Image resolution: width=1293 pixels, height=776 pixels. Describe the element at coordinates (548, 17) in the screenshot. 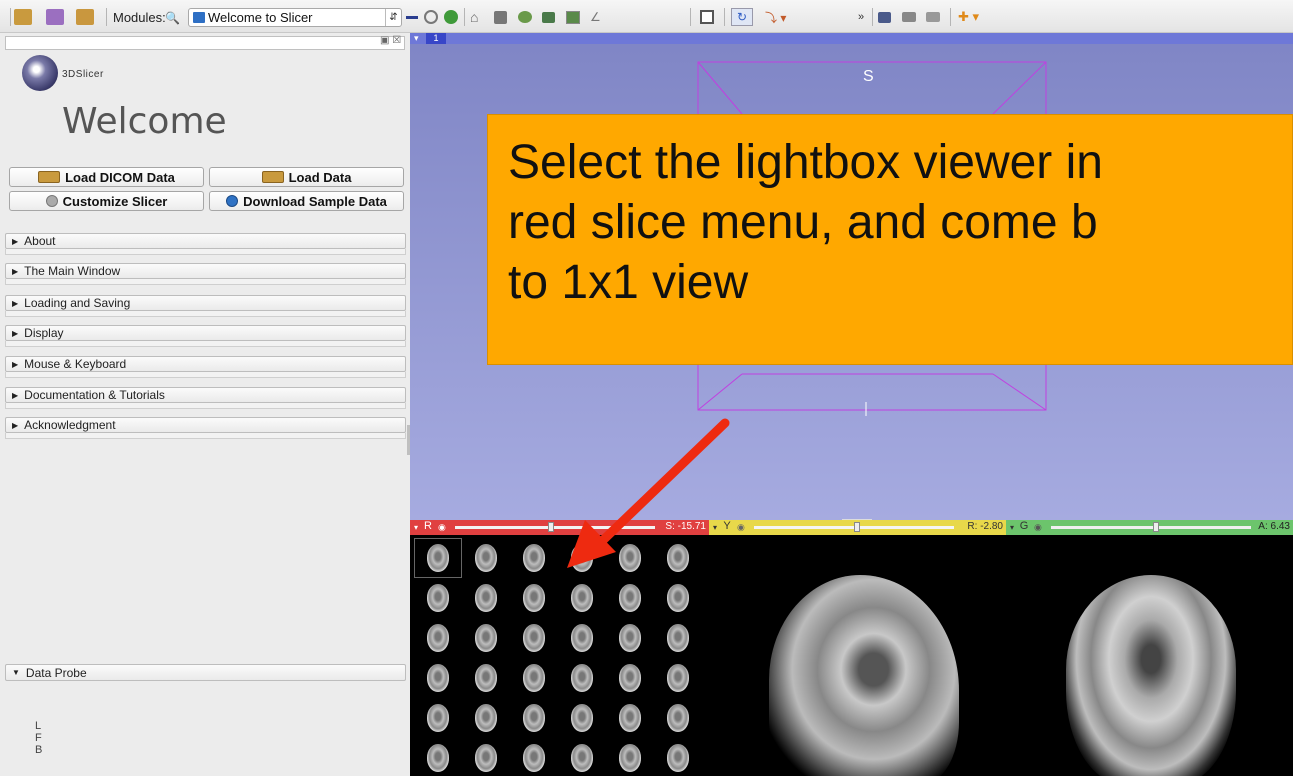

I see `transforms-module-button` at that location.